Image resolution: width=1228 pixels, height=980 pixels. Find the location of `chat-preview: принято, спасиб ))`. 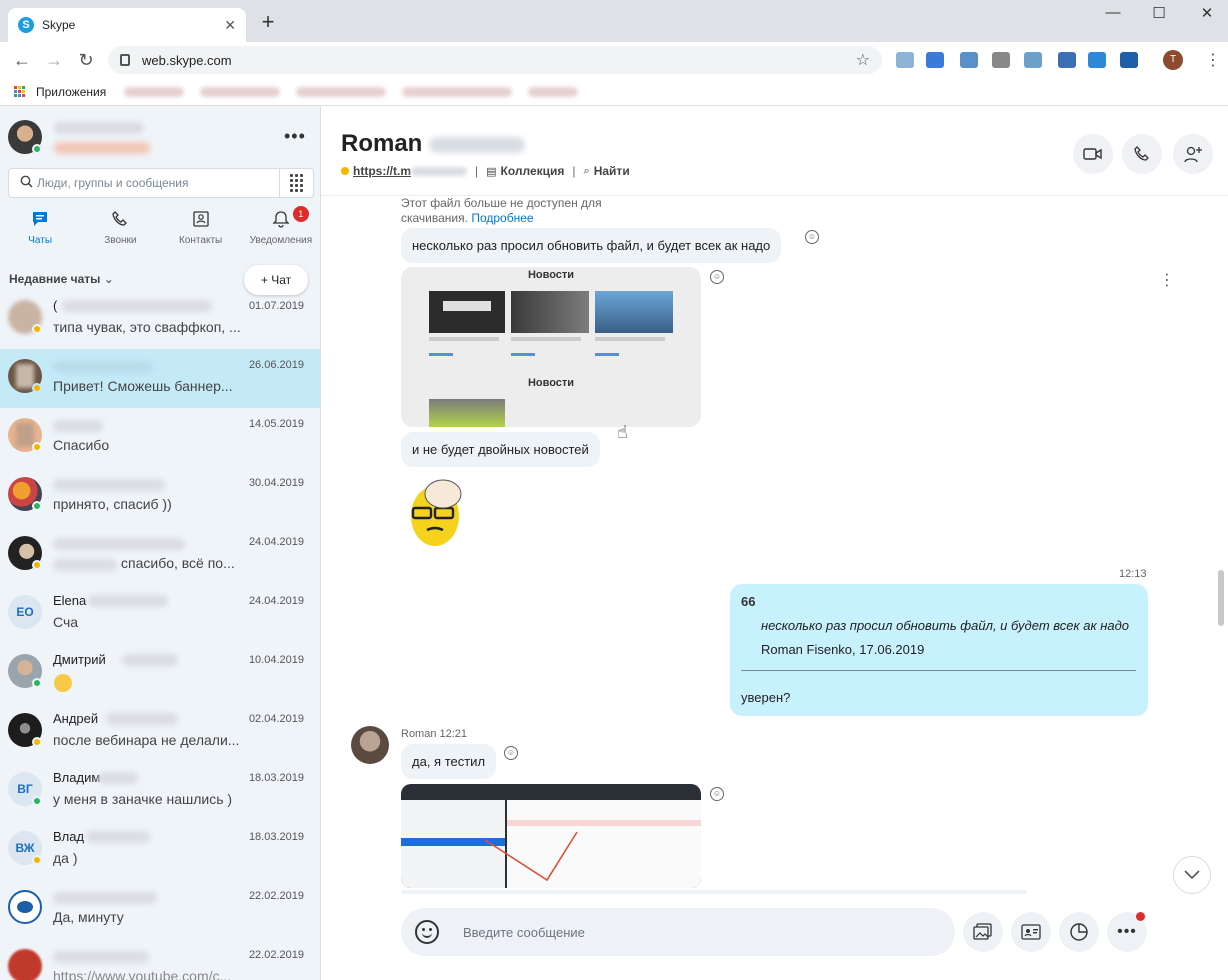

chat-preview: принято, спасиб )) is located at coordinates (112, 504).